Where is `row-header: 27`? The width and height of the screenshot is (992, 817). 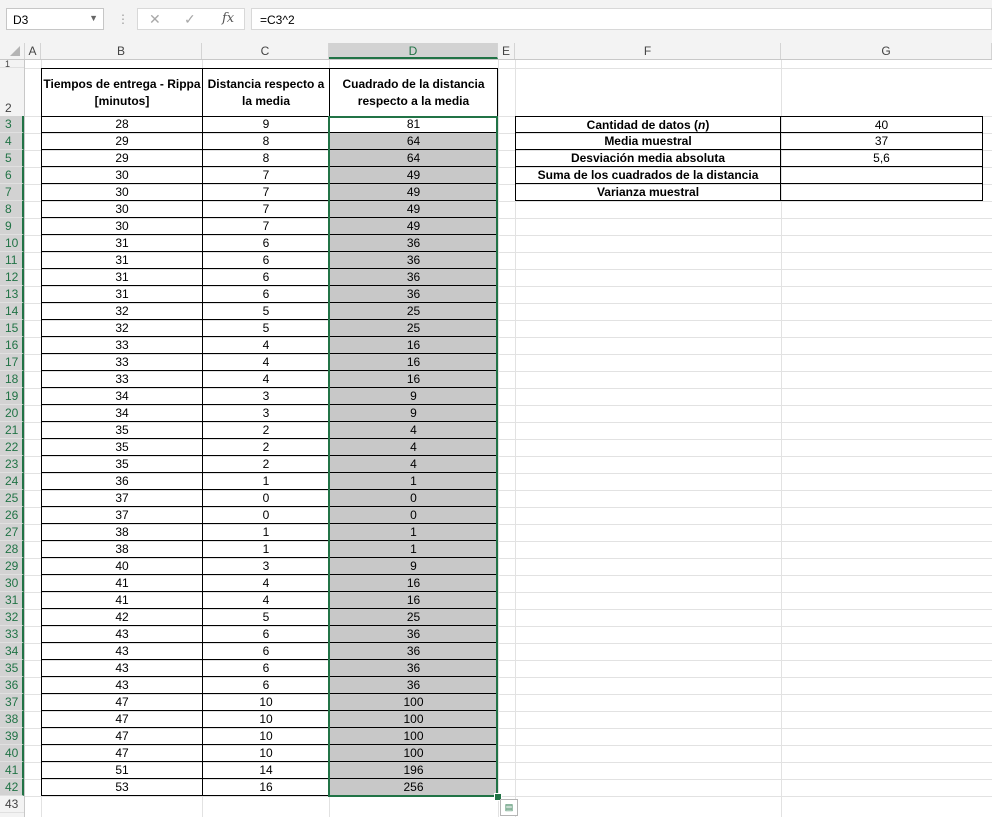
row-header: 27 is located at coordinates (12, 532).